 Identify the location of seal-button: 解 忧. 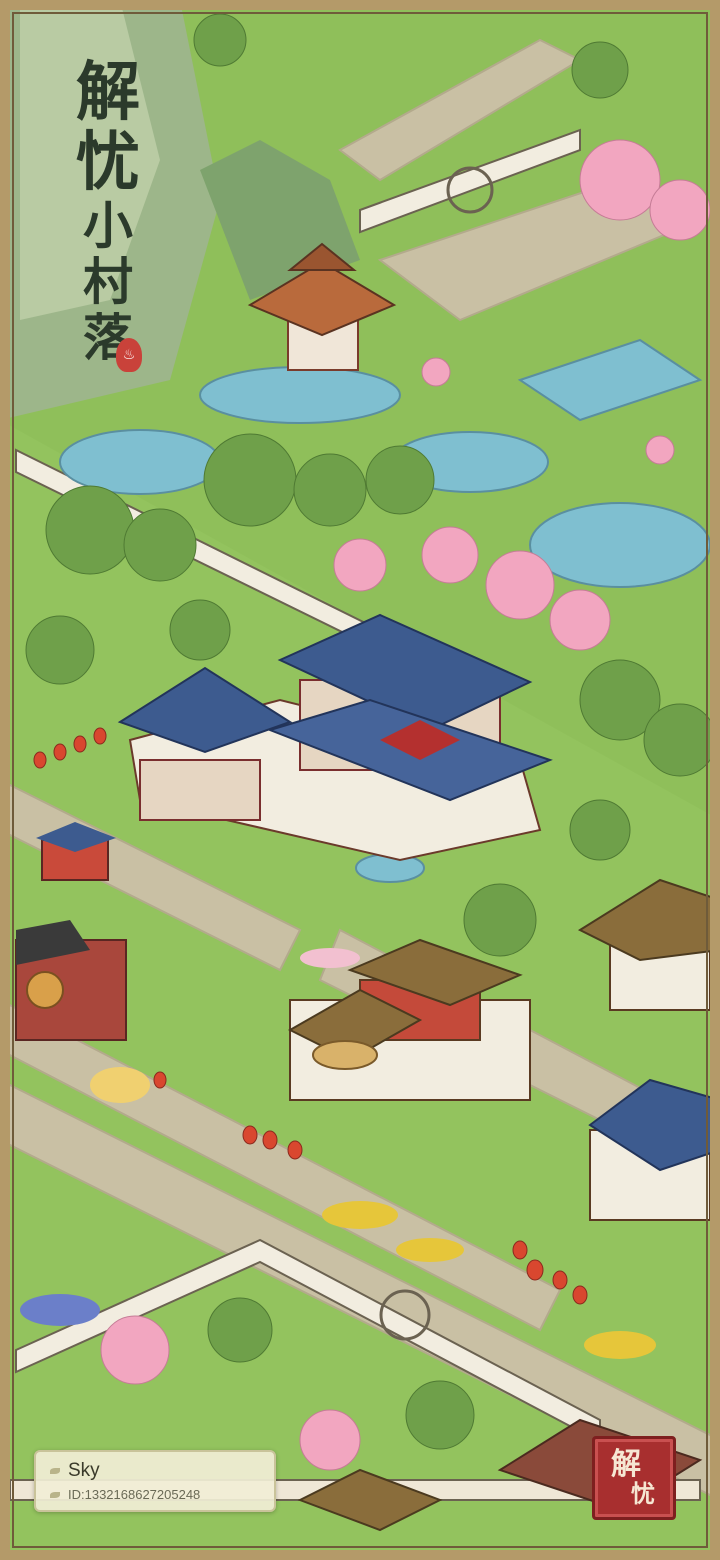
(634, 1478).